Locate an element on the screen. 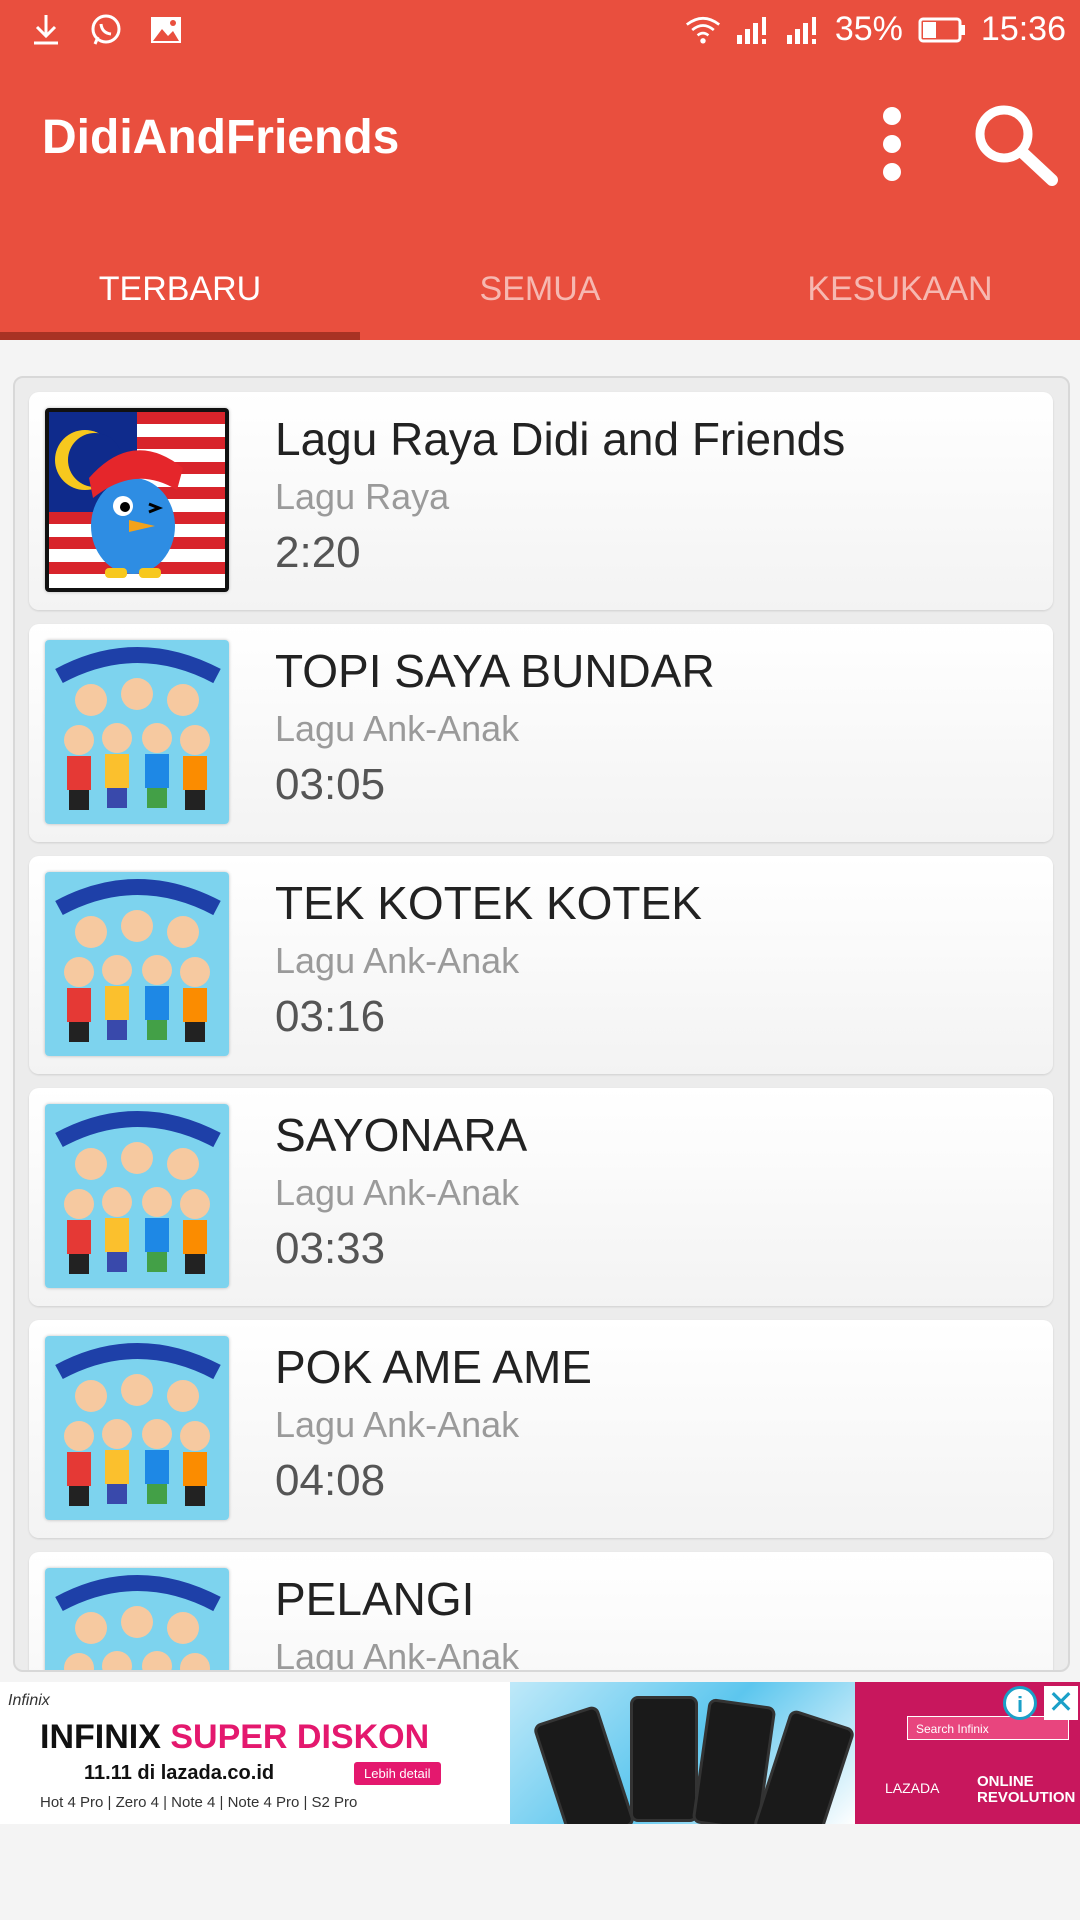 The height and width of the screenshot is (1920, 1080). song-item: TOPI SAYA BUNDAR Lagu Ank-Anak 03:05 is located at coordinates (541, 733).